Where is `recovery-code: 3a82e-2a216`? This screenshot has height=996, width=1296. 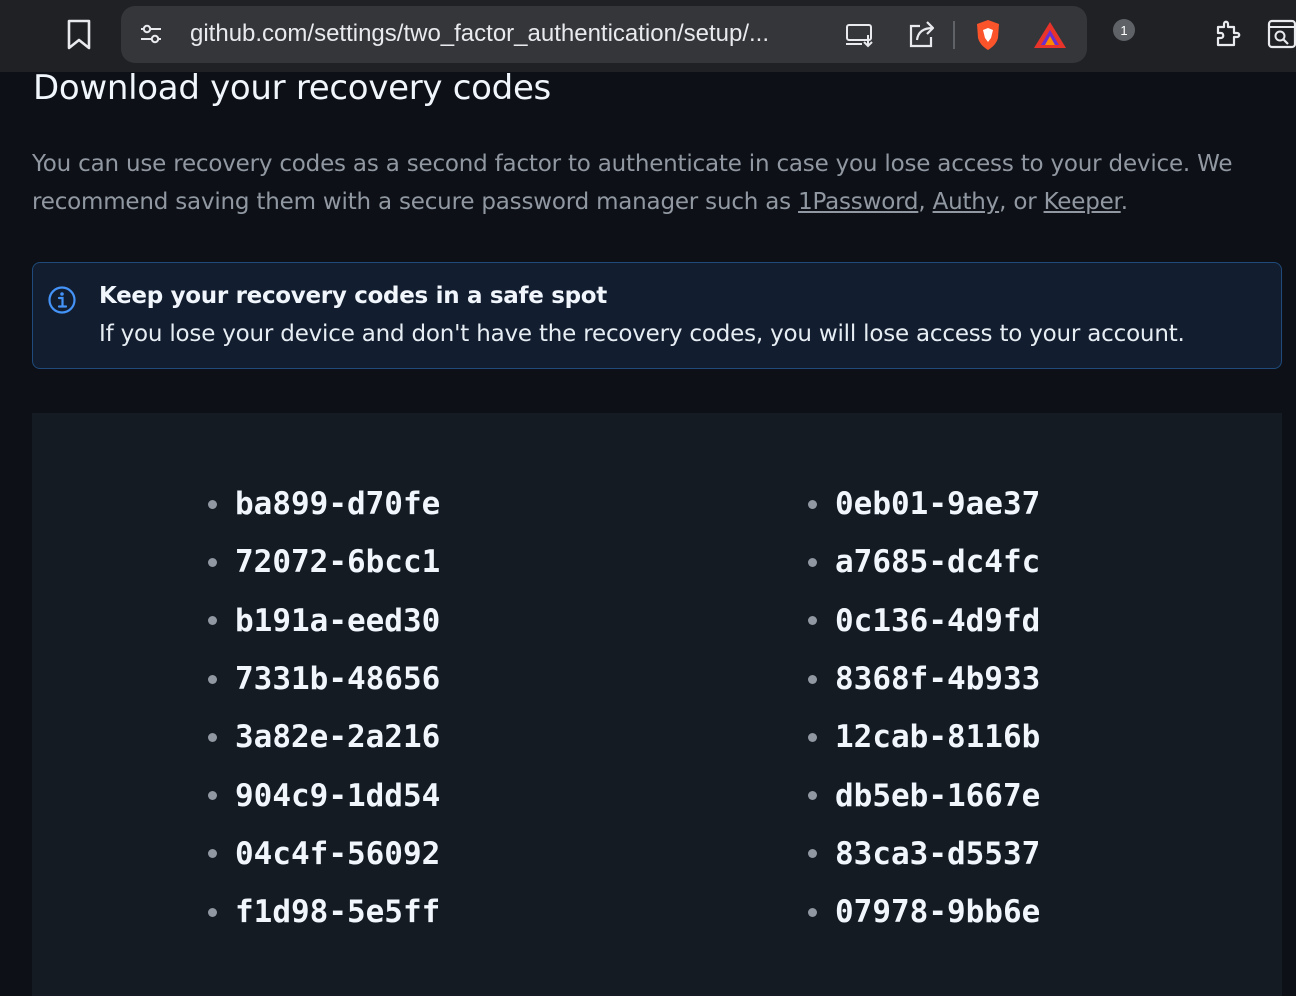 recovery-code: 3a82e-2a216 is located at coordinates (324, 737).